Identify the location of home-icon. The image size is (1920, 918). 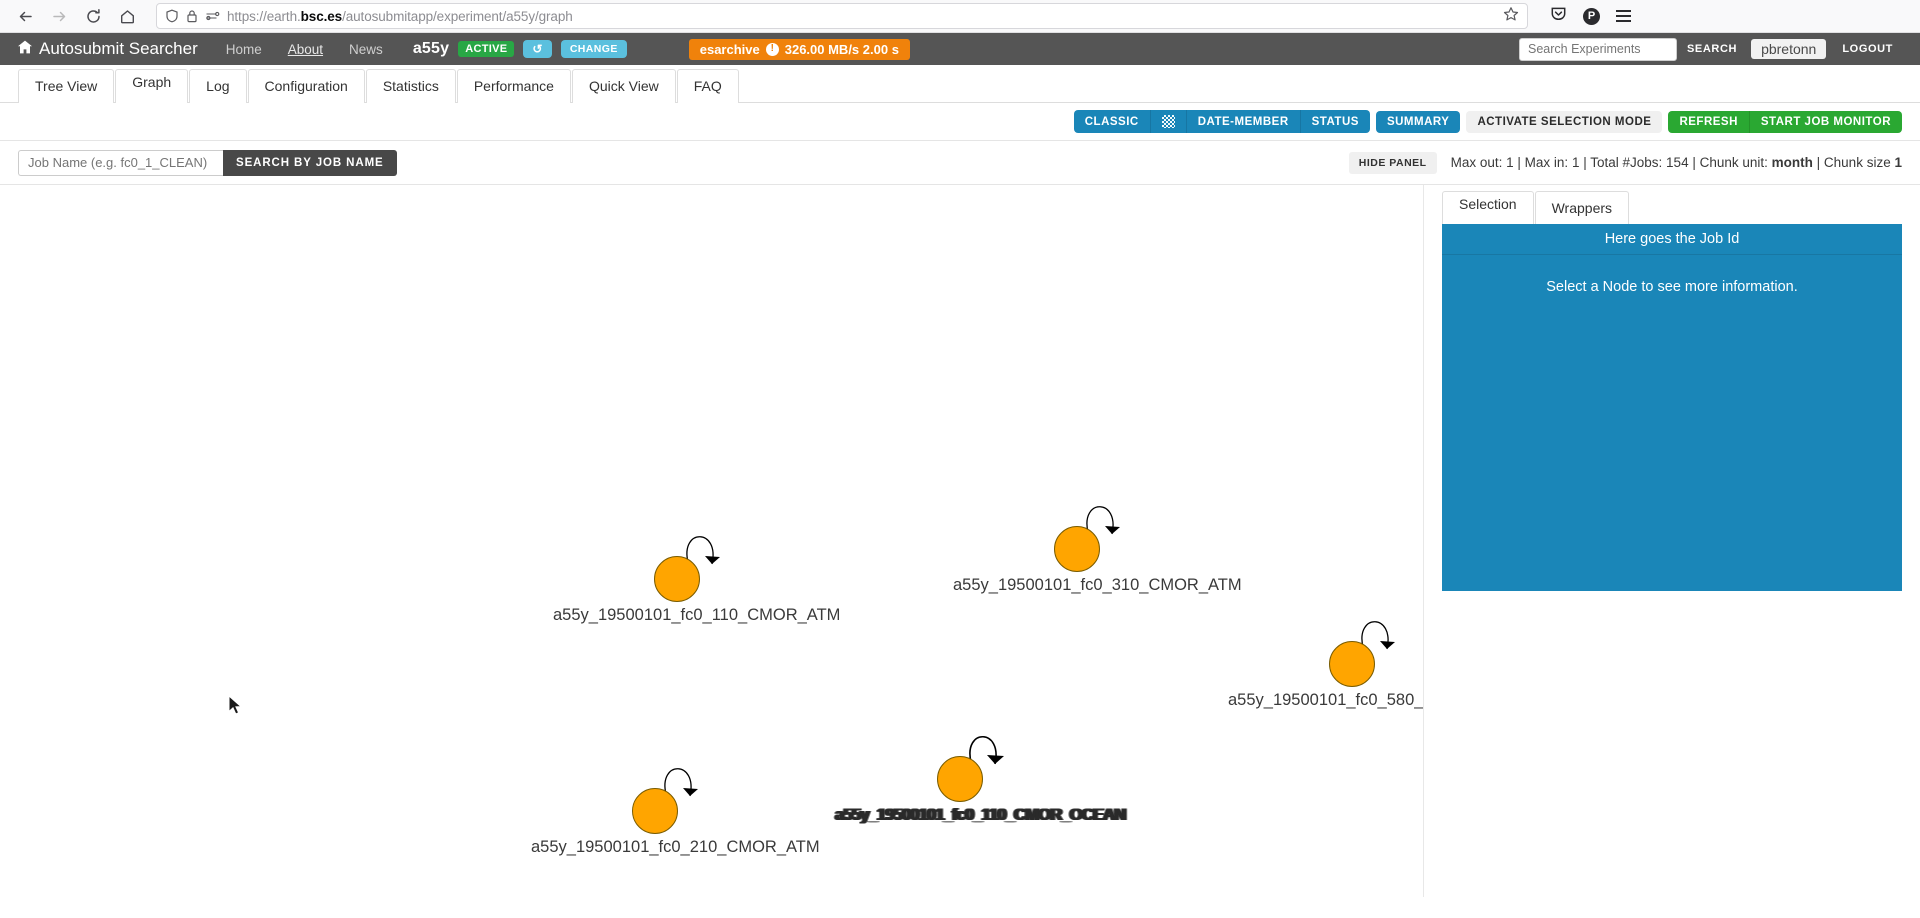
(127, 16).